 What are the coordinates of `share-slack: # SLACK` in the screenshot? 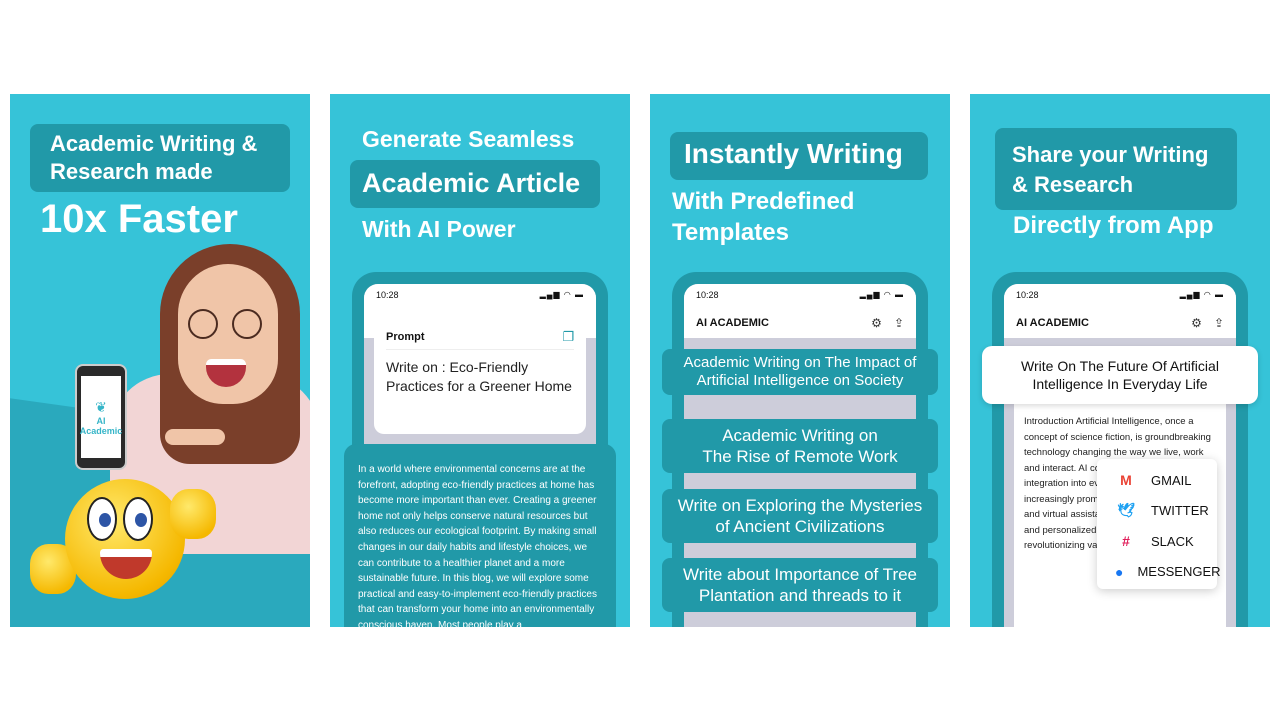 It's located at (1157, 541).